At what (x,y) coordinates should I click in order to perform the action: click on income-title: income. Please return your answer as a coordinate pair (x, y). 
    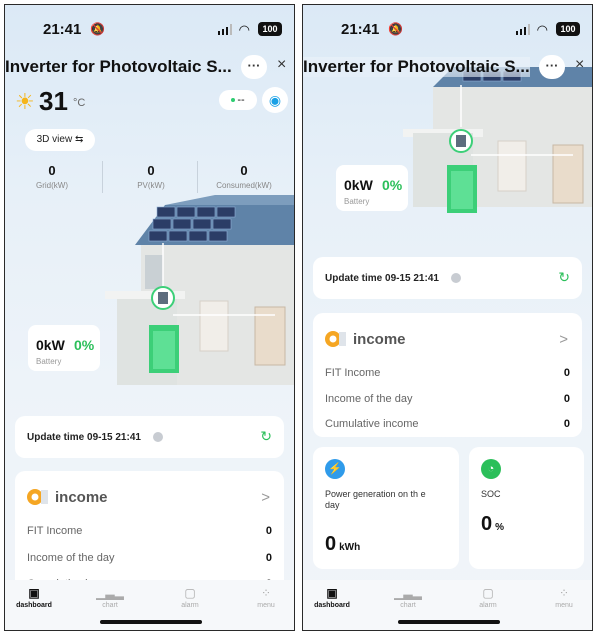
    Looking at the image, I should click on (81, 497).